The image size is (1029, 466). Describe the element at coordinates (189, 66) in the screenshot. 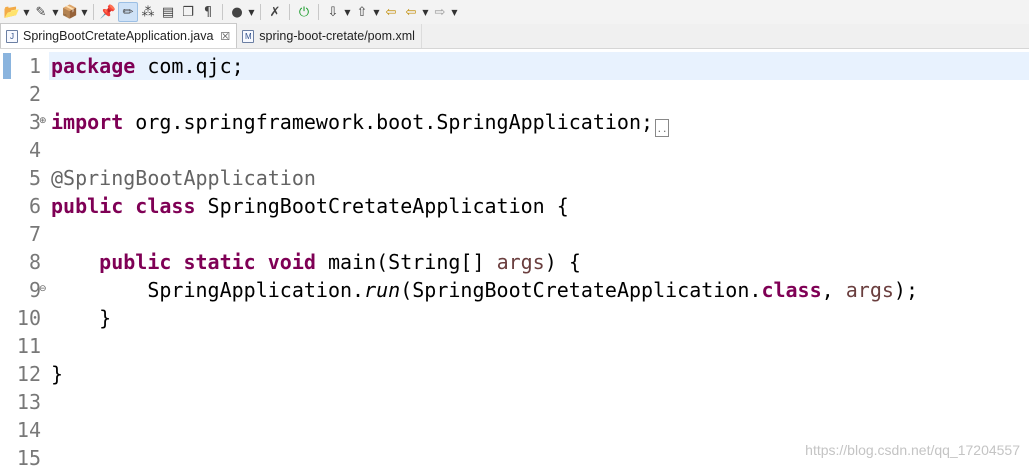

I see `code-text: com.qjc;` at that location.